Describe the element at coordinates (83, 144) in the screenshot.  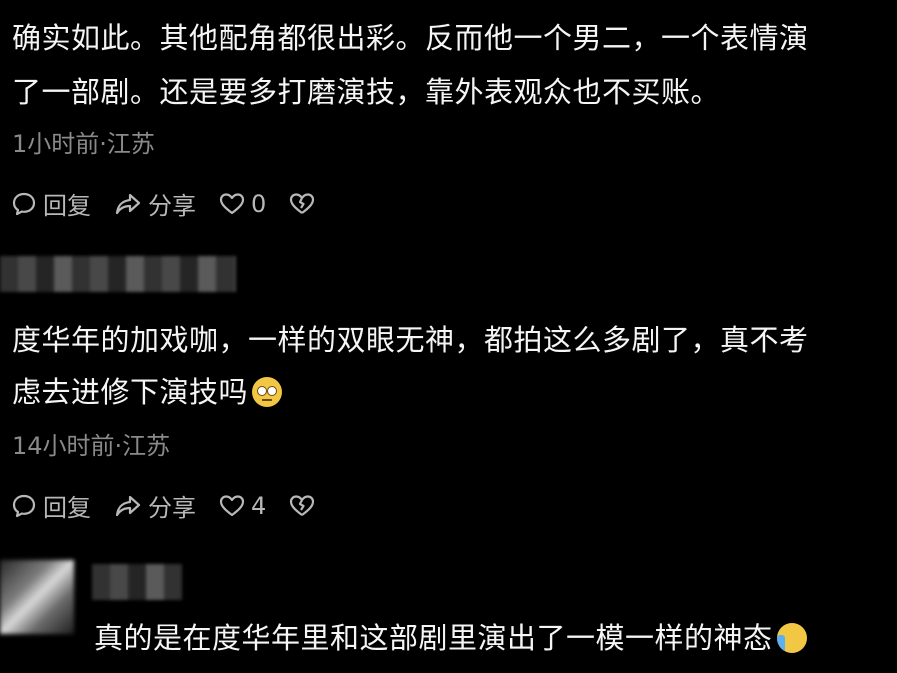
I see `comment-1-meta: 1小时前·江苏` at that location.